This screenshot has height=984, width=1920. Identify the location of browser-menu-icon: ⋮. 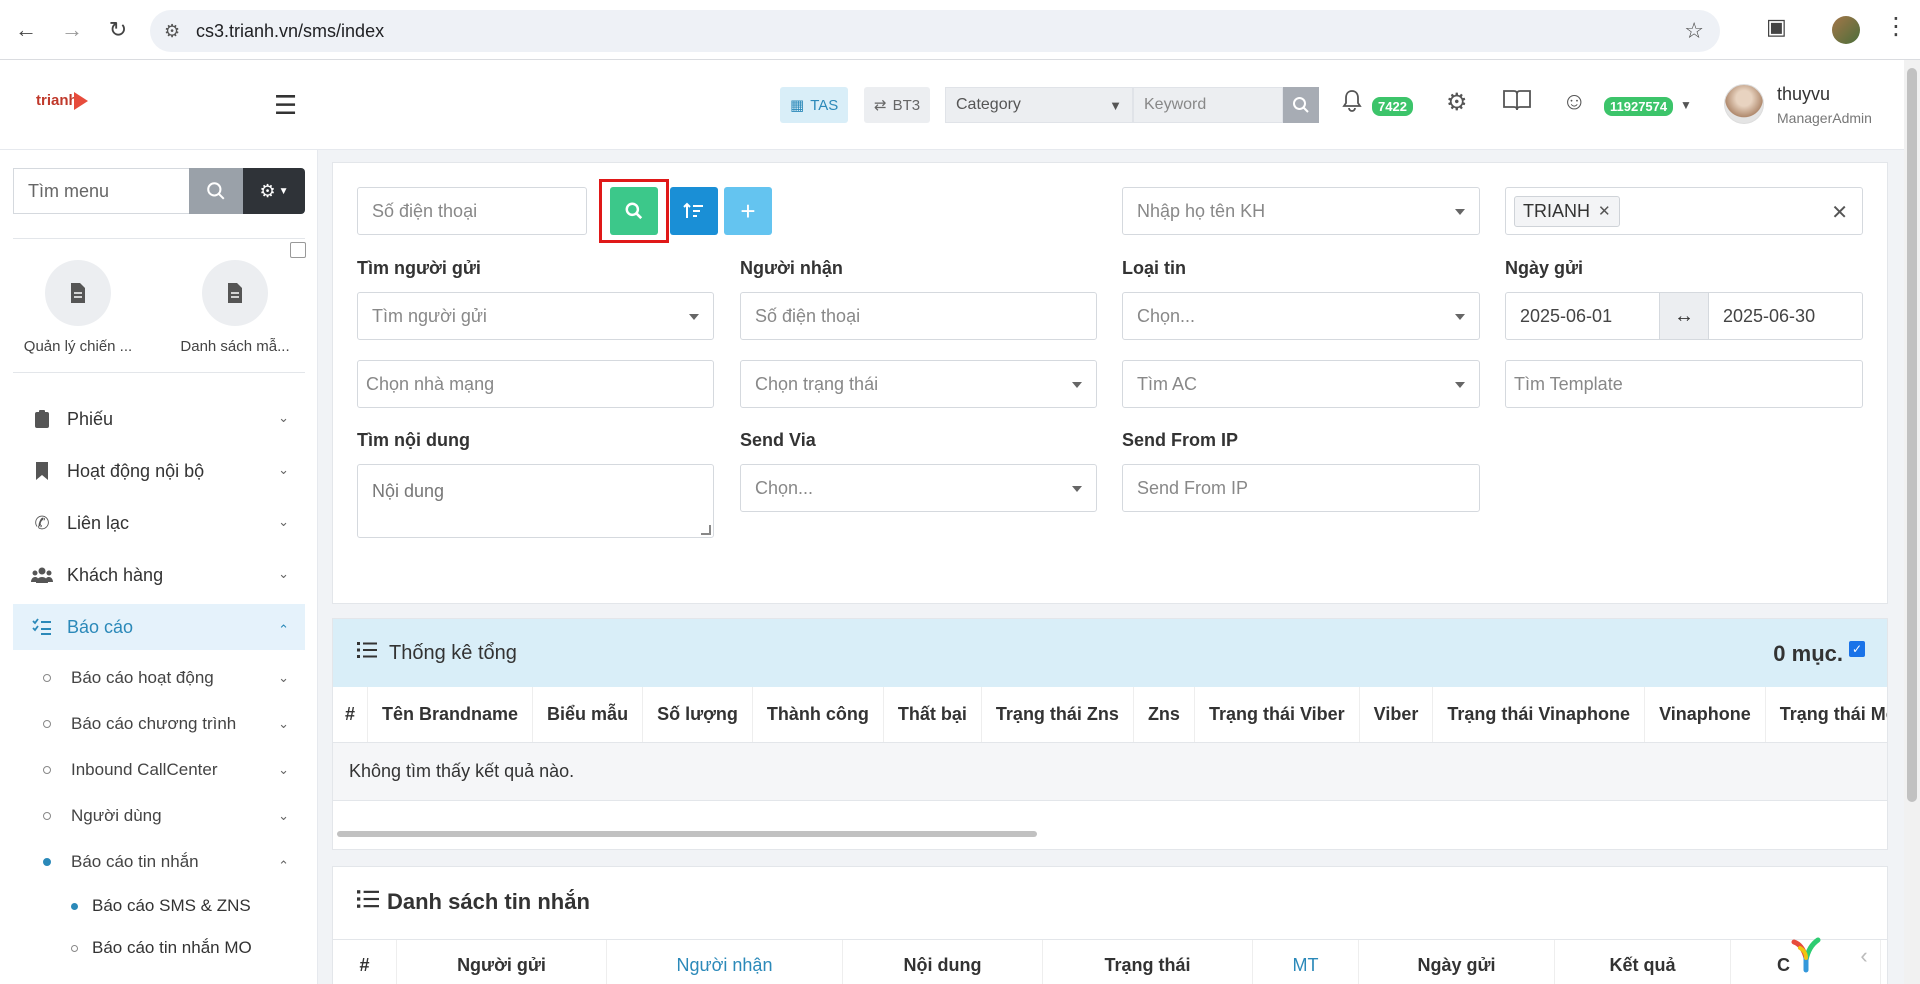
(1896, 26).